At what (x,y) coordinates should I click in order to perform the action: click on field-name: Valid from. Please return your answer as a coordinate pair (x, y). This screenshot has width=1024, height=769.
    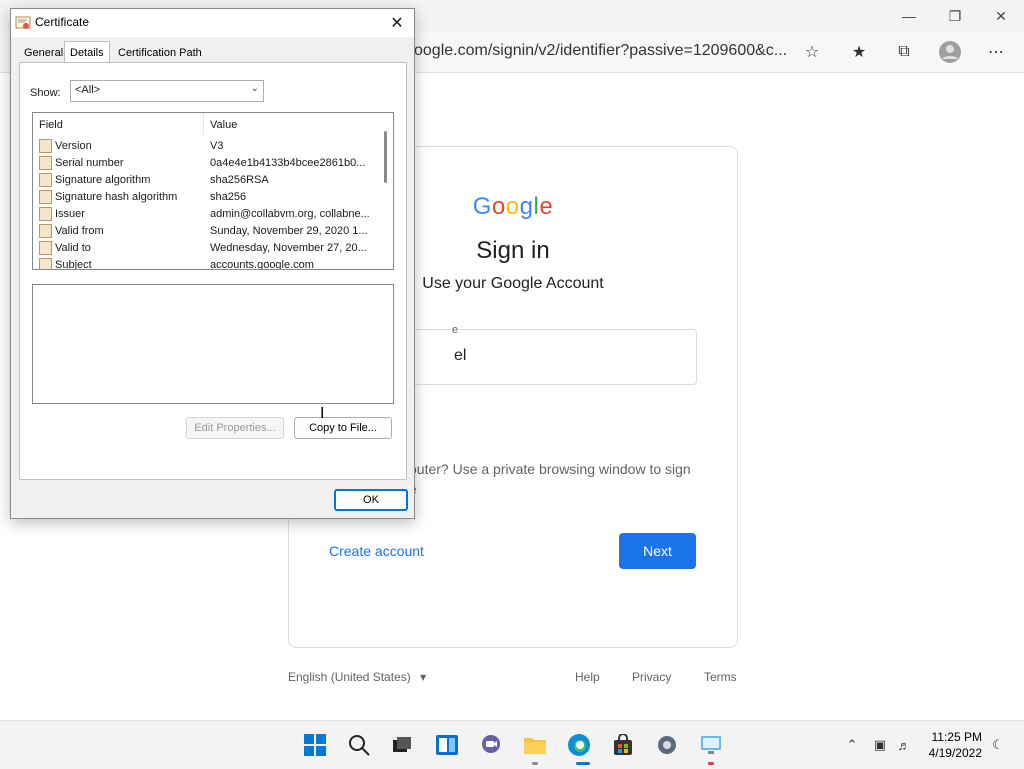
    Looking at the image, I should click on (79, 231).